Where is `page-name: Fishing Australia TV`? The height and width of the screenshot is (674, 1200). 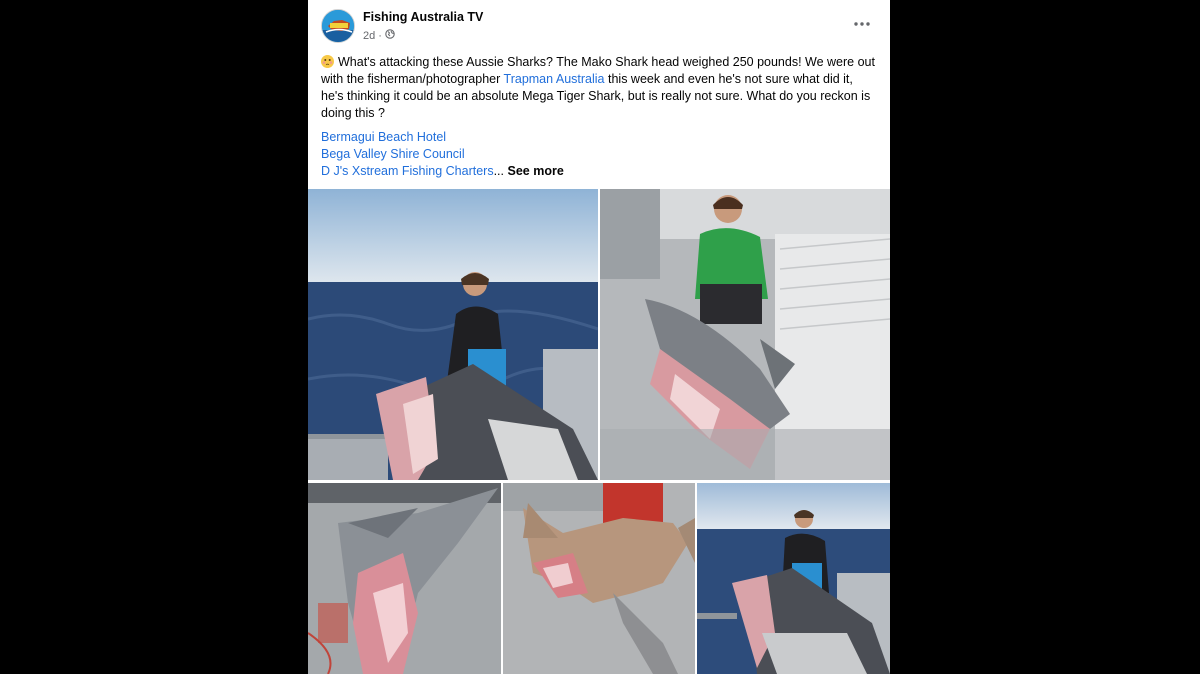 page-name: Fishing Australia TV is located at coordinates (423, 17).